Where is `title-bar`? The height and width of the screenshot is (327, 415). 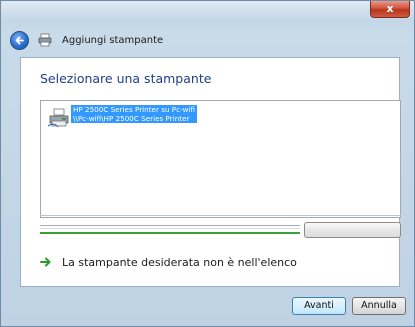
title-bar is located at coordinates (207, 11).